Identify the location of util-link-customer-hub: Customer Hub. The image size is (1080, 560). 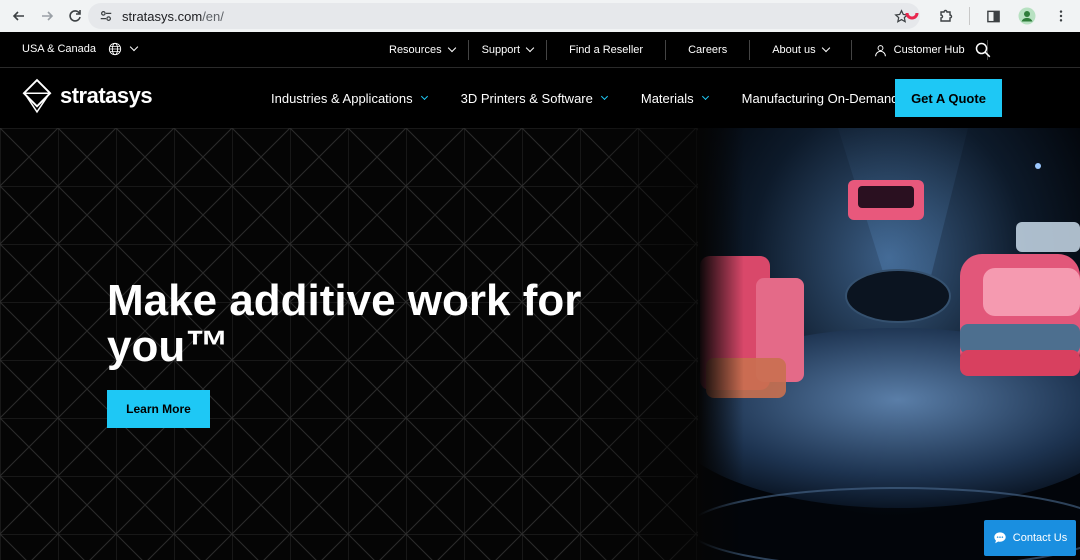
(920, 50).